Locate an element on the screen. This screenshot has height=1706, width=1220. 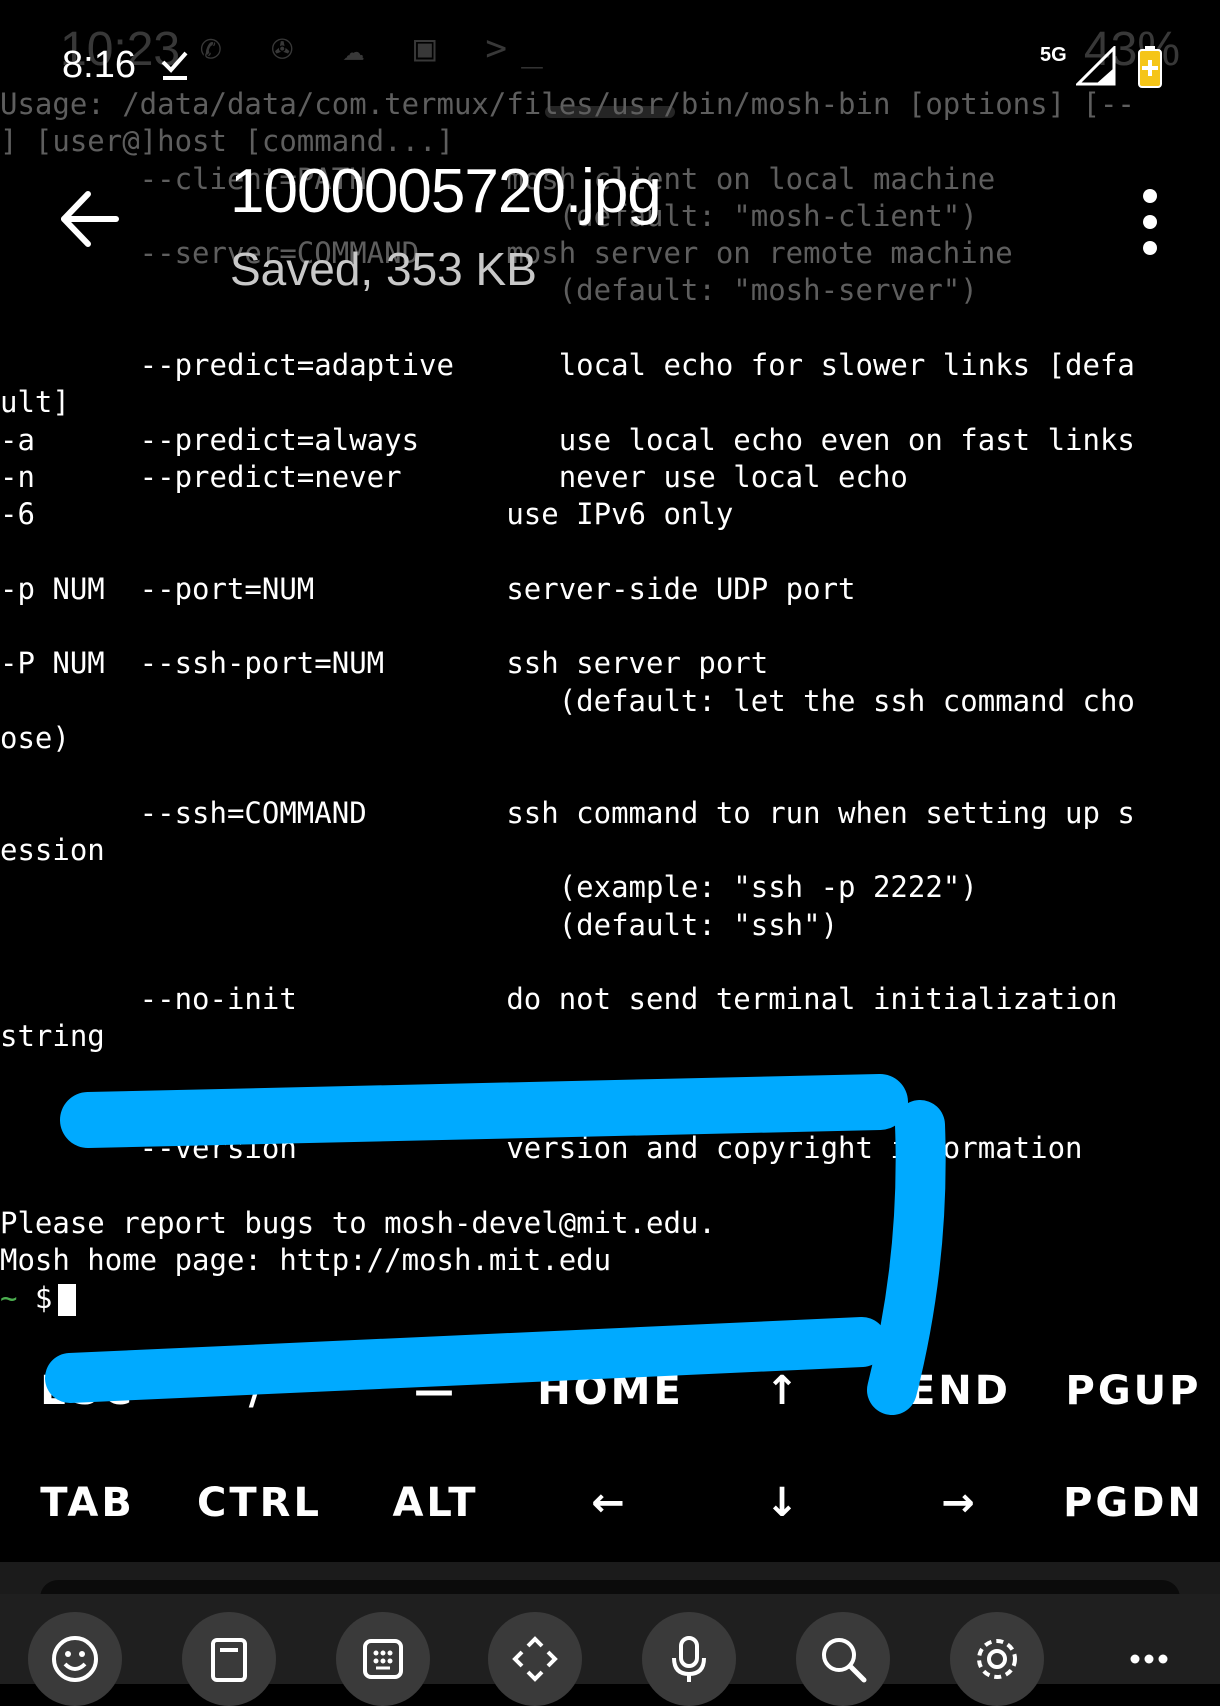
viewer-header: 1000005720.jpg Saved, 353 KB is located at coordinates (610, 230).